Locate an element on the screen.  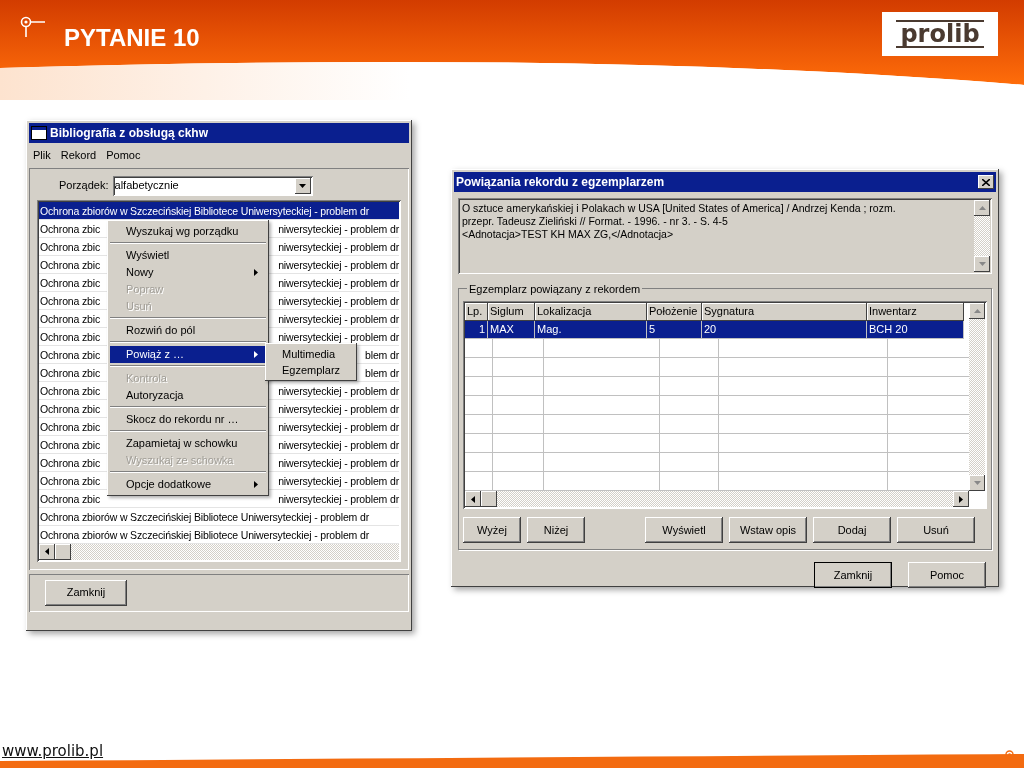
right-arrow-icon is located at coordinates (961, 499).